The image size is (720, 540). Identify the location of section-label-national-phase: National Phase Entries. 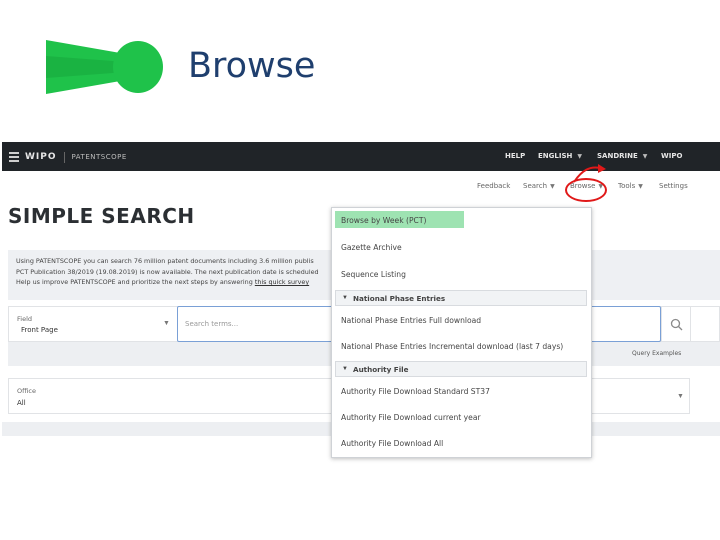
(399, 298).